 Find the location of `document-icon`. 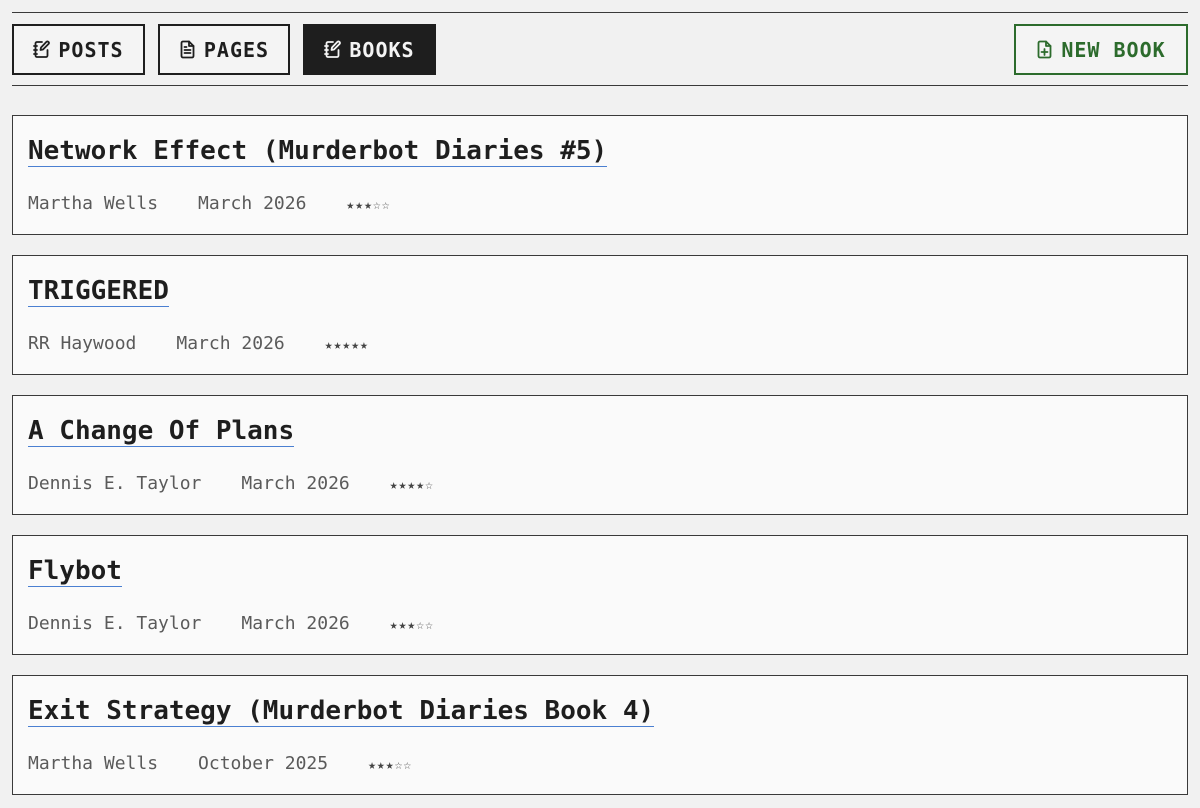

document-icon is located at coordinates (187, 49).